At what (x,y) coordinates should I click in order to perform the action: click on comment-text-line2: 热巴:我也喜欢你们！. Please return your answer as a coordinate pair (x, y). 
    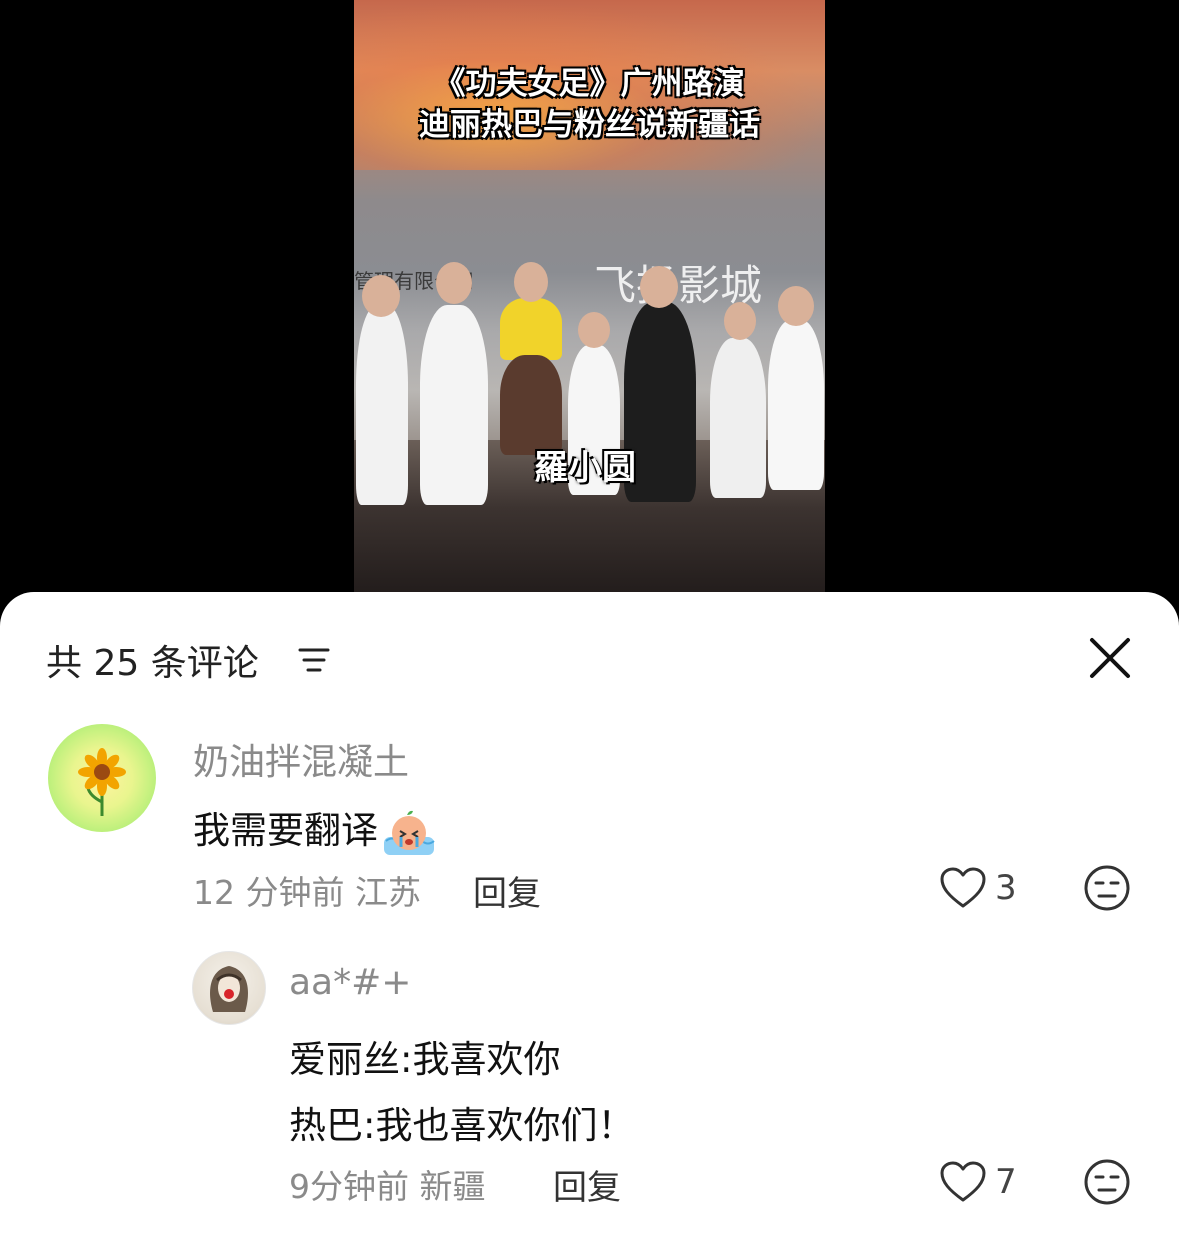
    Looking at the image, I should click on (462, 1125).